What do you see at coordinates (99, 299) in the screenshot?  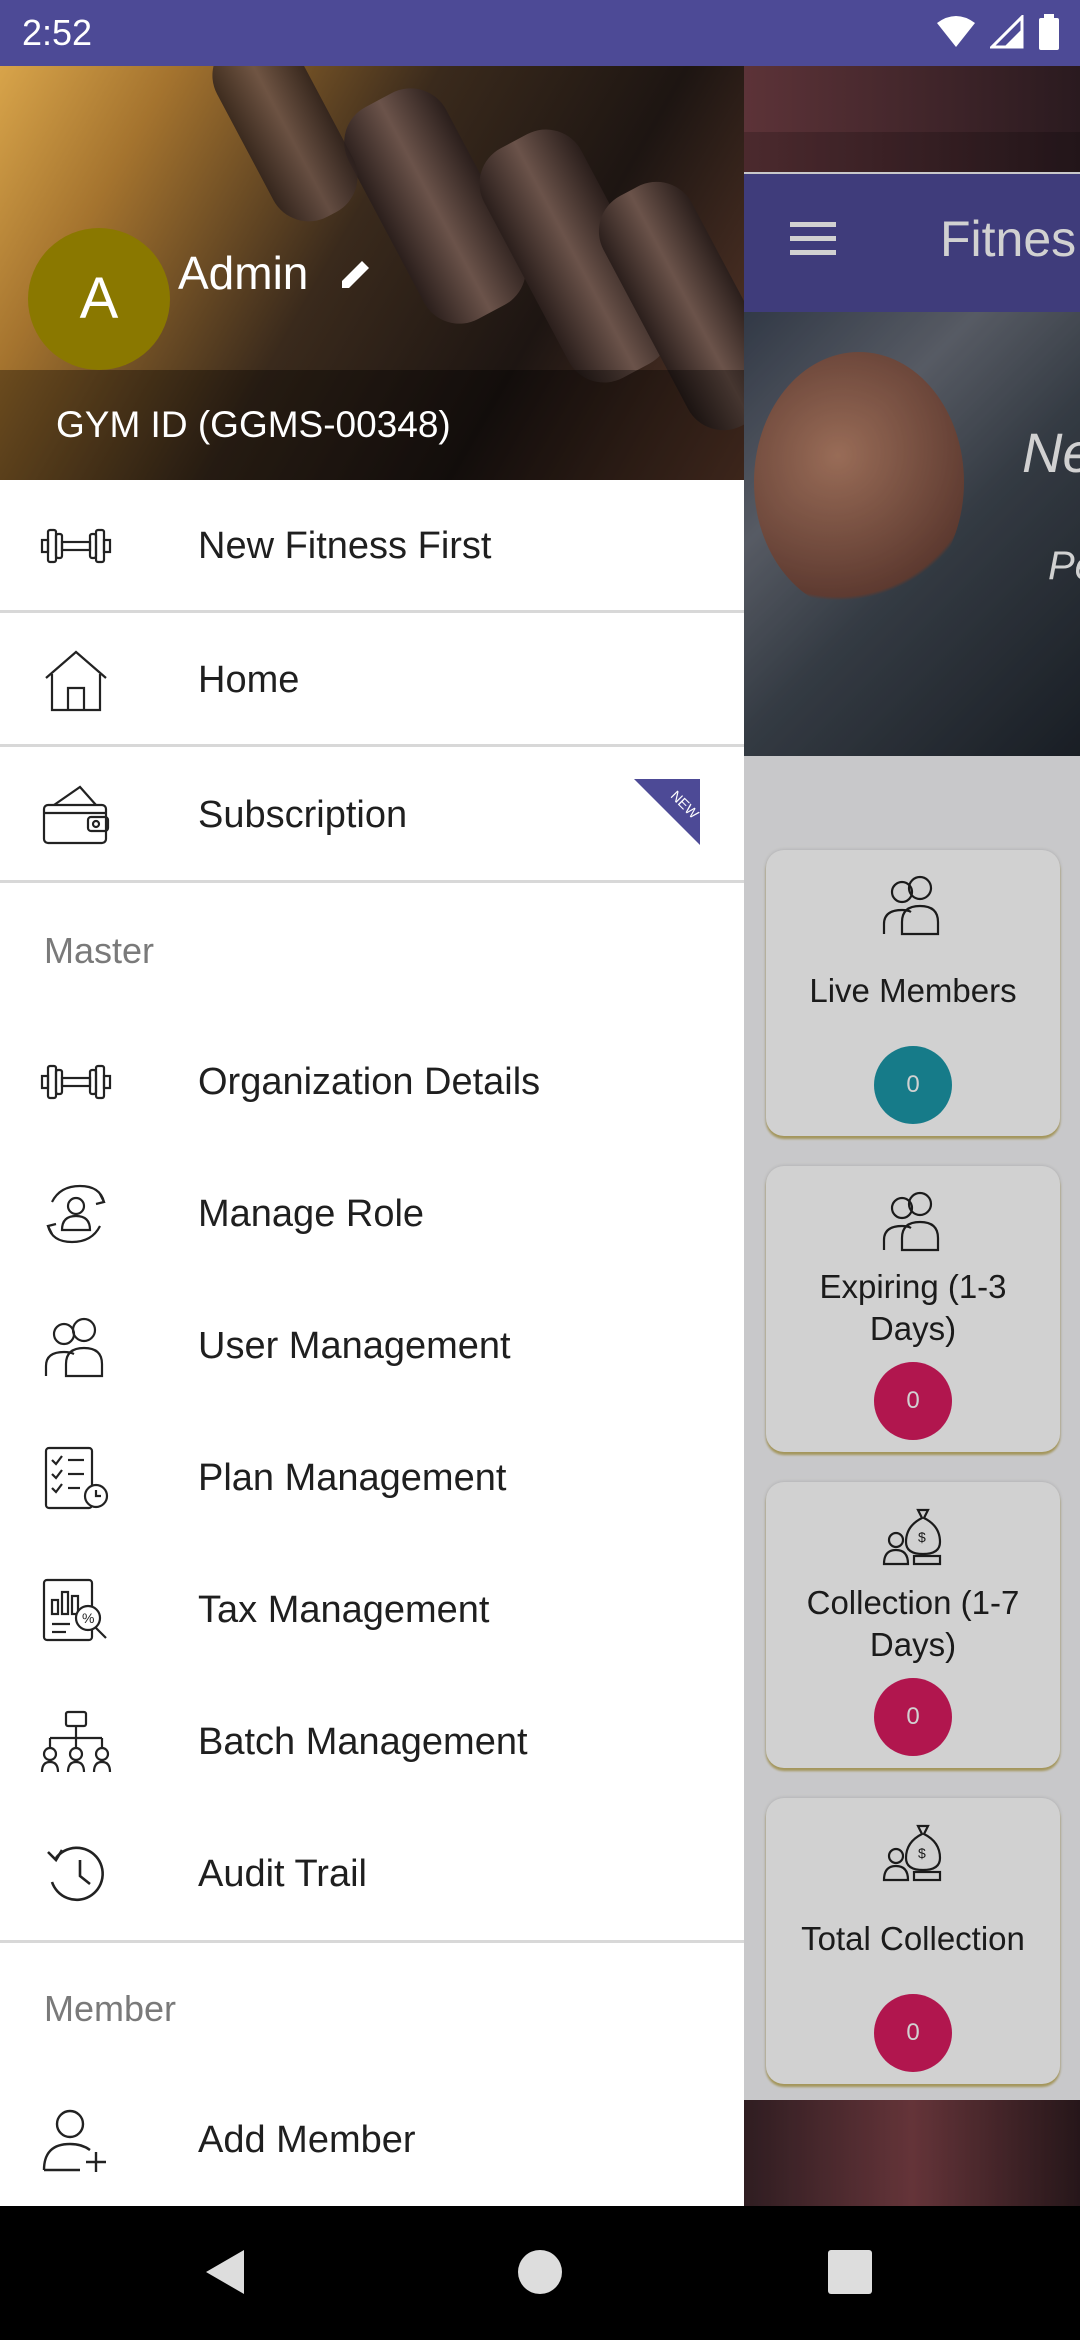 I see `avatar: A` at bounding box center [99, 299].